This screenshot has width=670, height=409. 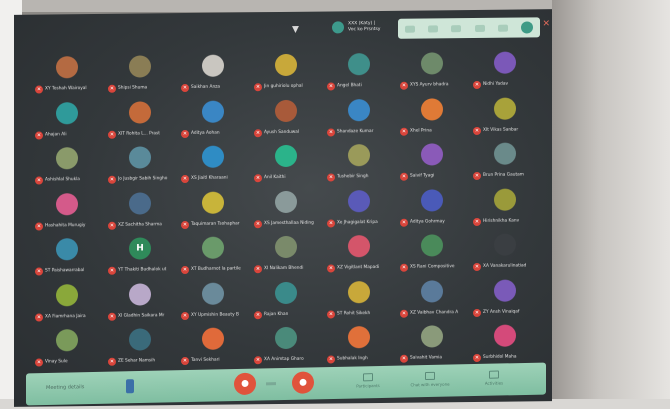 I want to click on participant-tile: ✕ Vinay Sule, so click(x=68, y=351).